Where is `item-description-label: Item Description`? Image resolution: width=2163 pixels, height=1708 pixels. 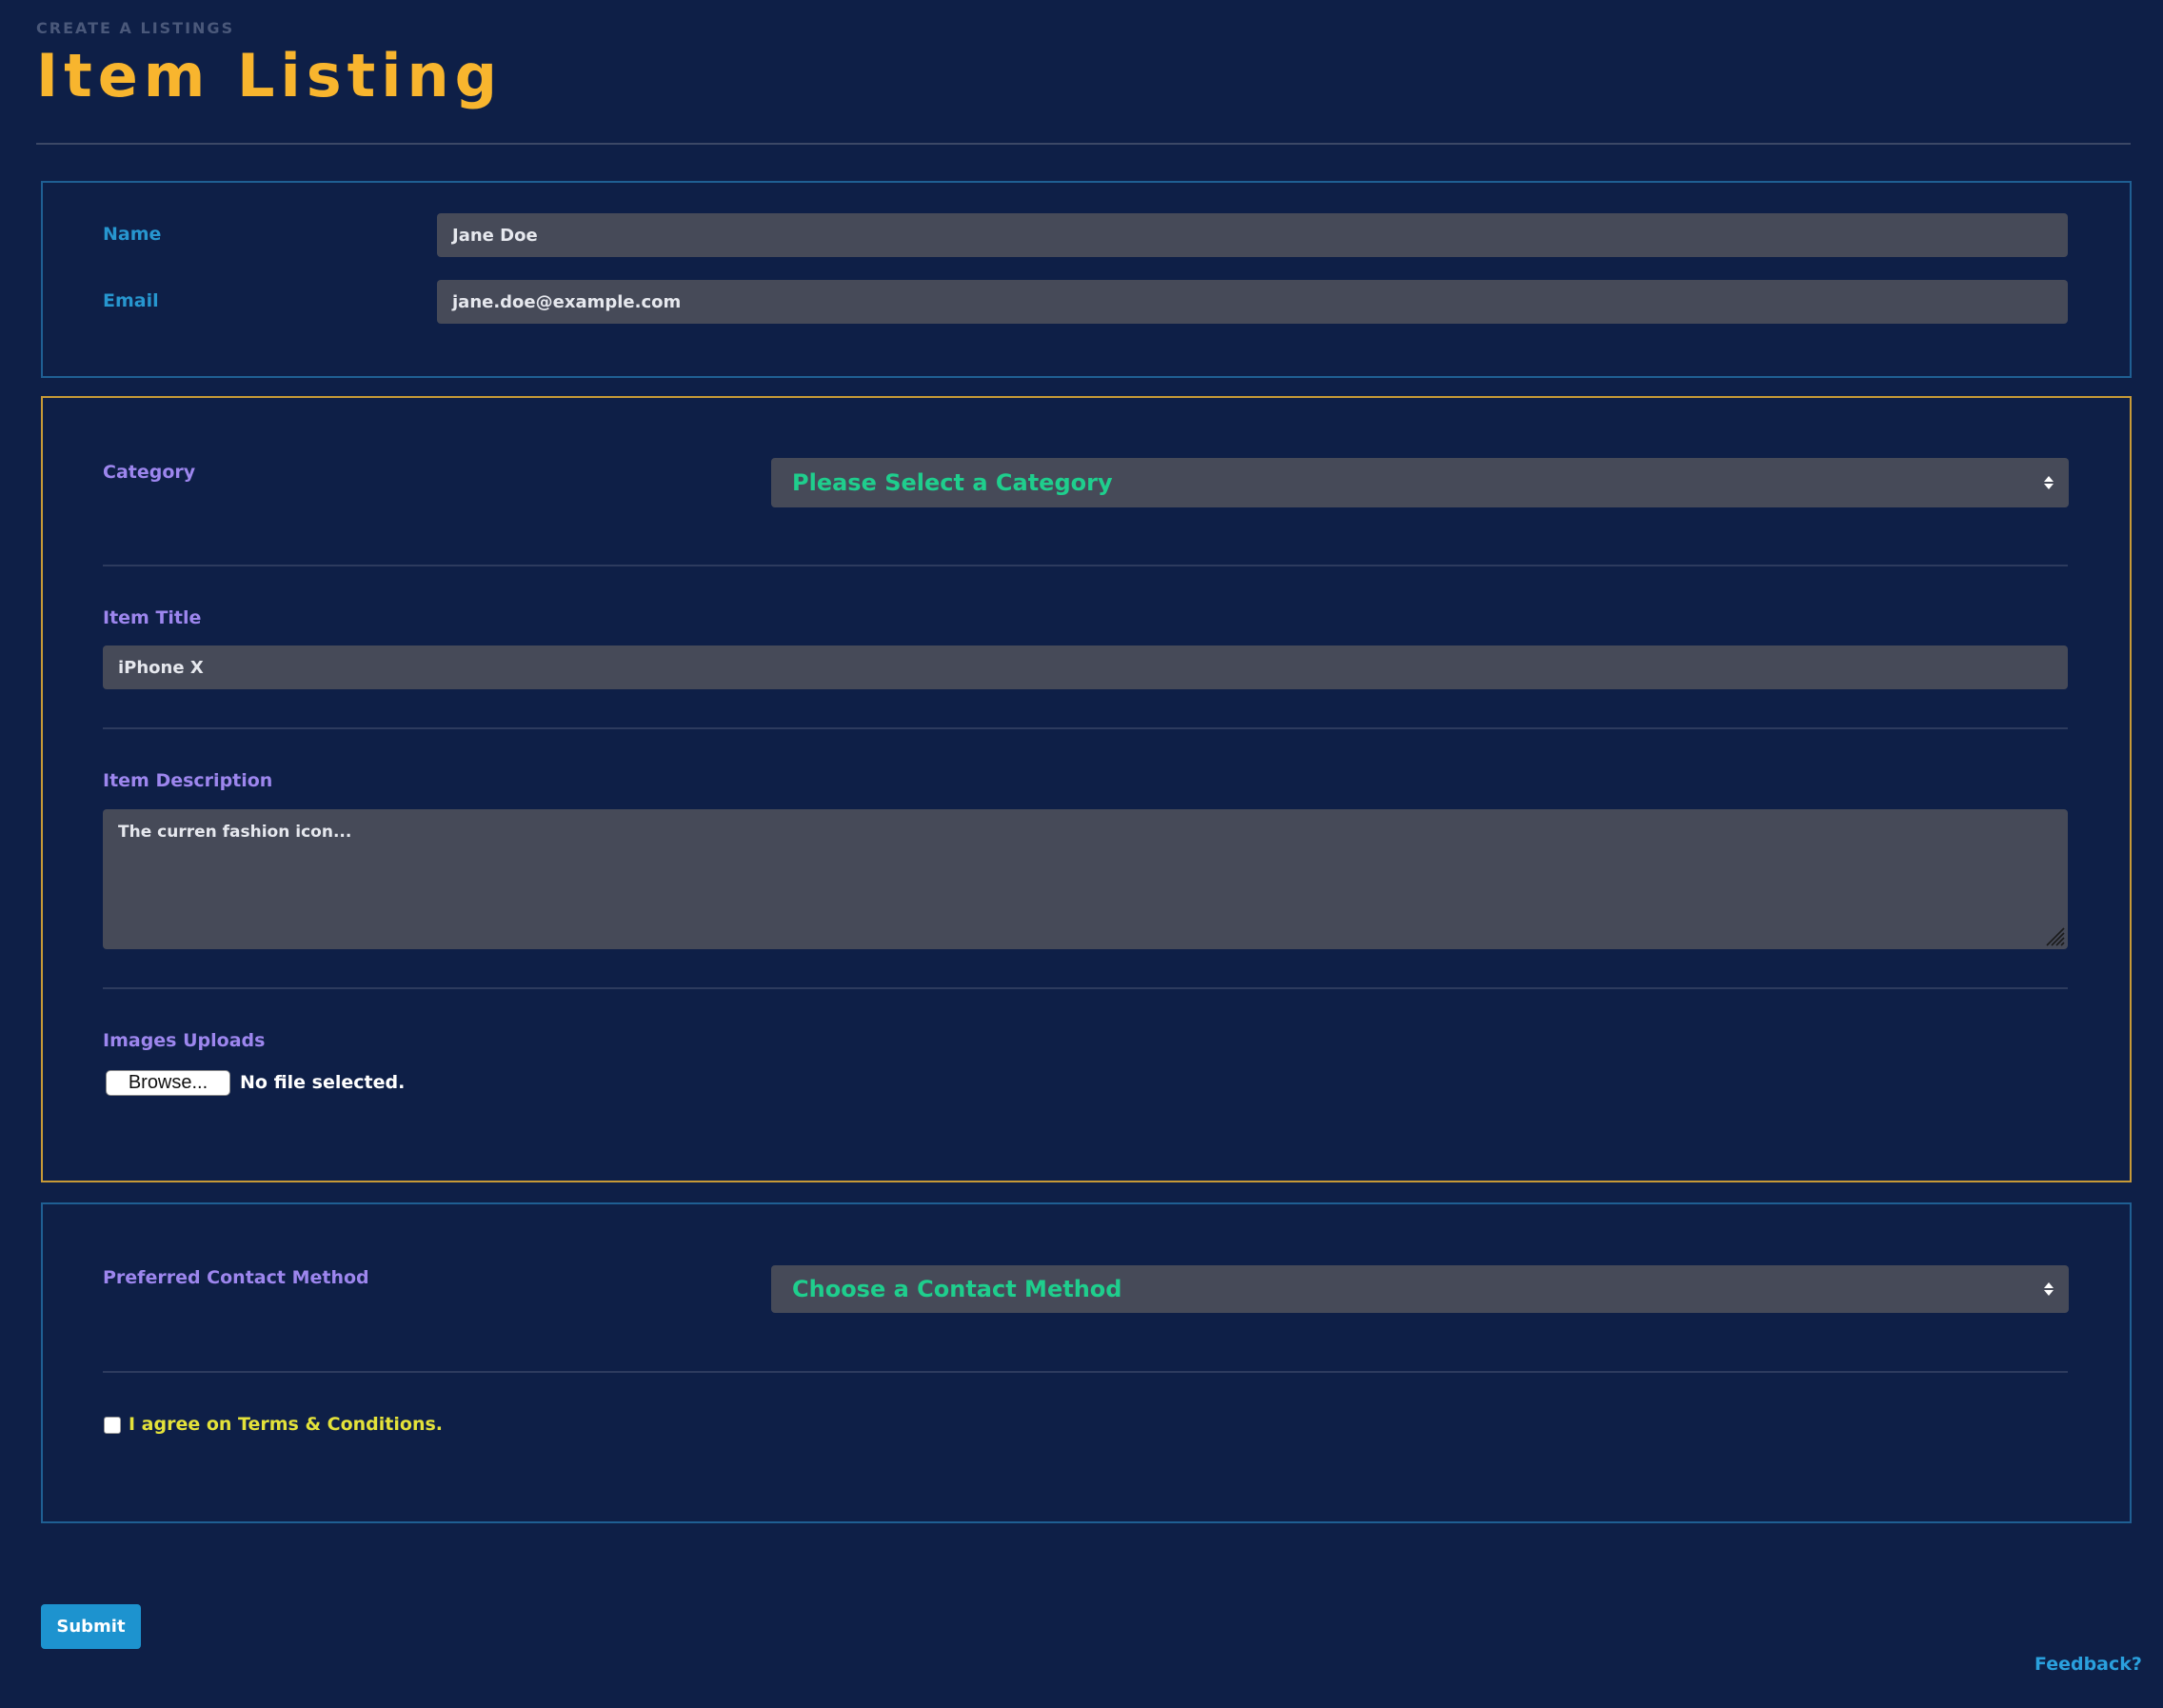 item-description-label: Item Description is located at coordinates (188, 780).